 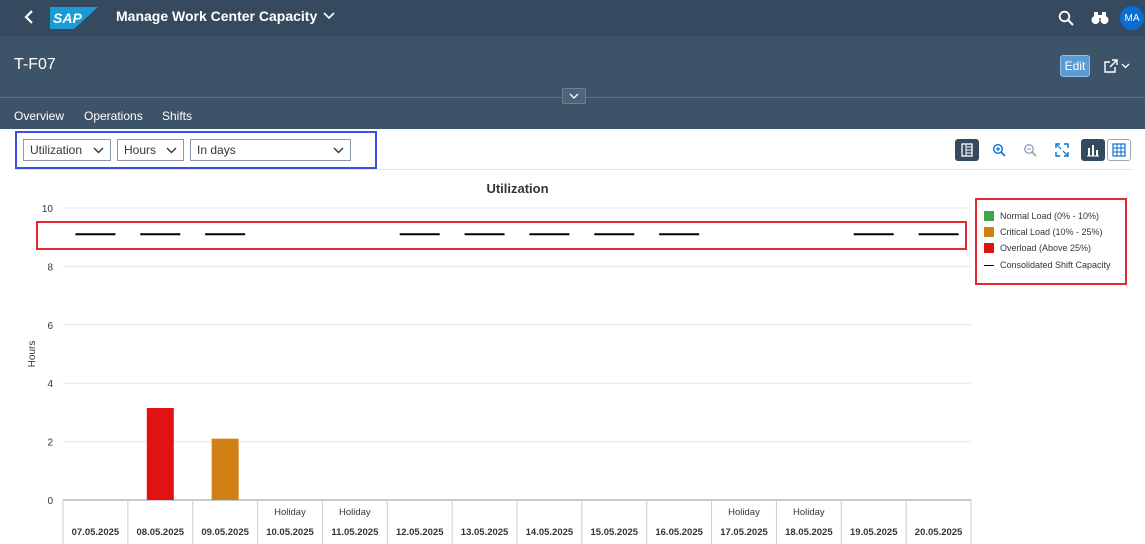 What do you see at coordinates (989, 232) in the screenshot?
I see `legend-swatch-orange` at bounding box center [989, 232].